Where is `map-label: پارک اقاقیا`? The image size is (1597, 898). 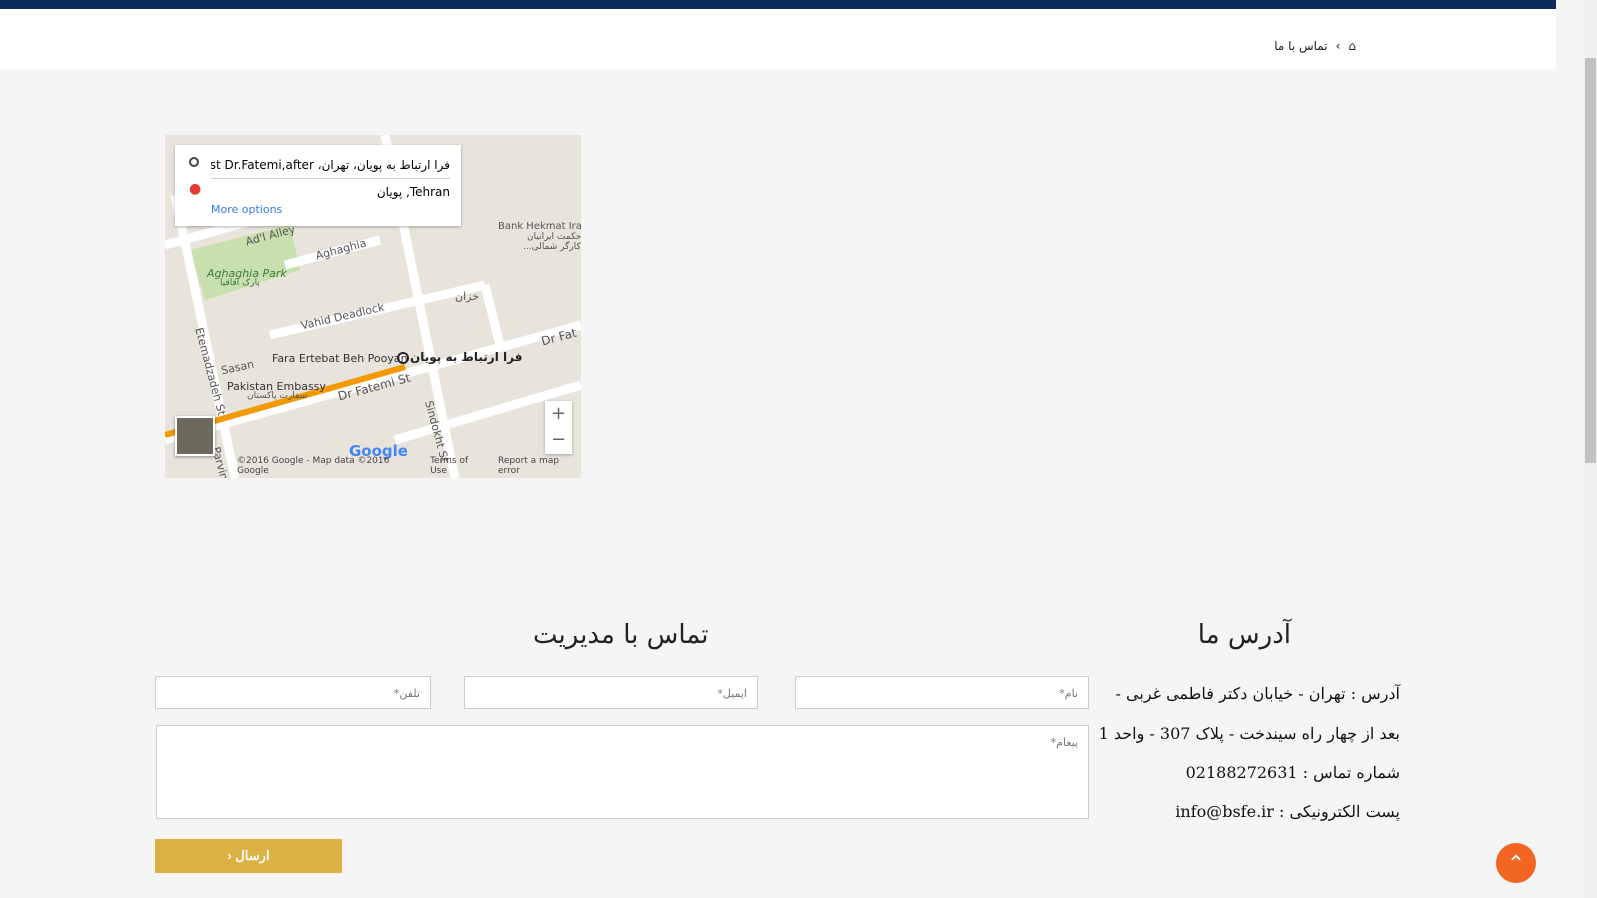
map-label: پارک اقاقیا is located at coordinates (240, 283).